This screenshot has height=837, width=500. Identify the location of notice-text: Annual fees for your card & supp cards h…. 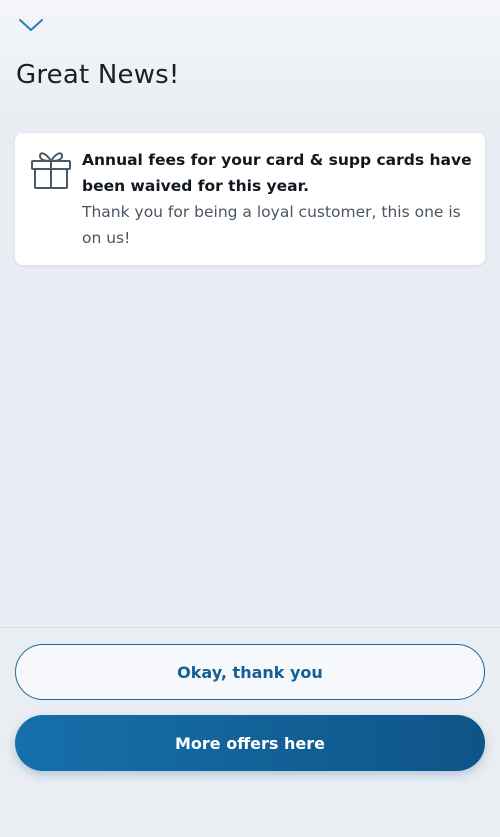
(277, 199).